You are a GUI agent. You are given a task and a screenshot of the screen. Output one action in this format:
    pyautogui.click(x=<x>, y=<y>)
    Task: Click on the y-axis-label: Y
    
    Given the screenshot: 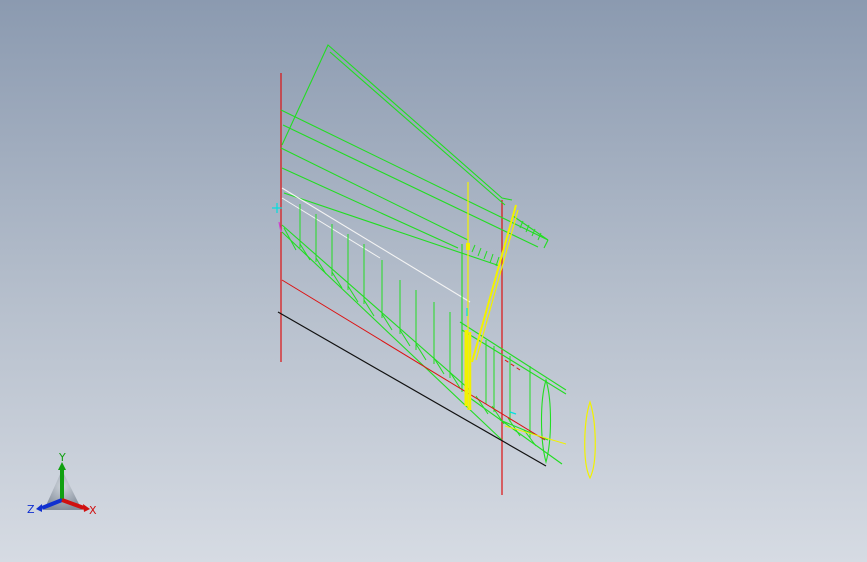 What is the action you would take?
    pyautogui.click(x=62, y=457)
    